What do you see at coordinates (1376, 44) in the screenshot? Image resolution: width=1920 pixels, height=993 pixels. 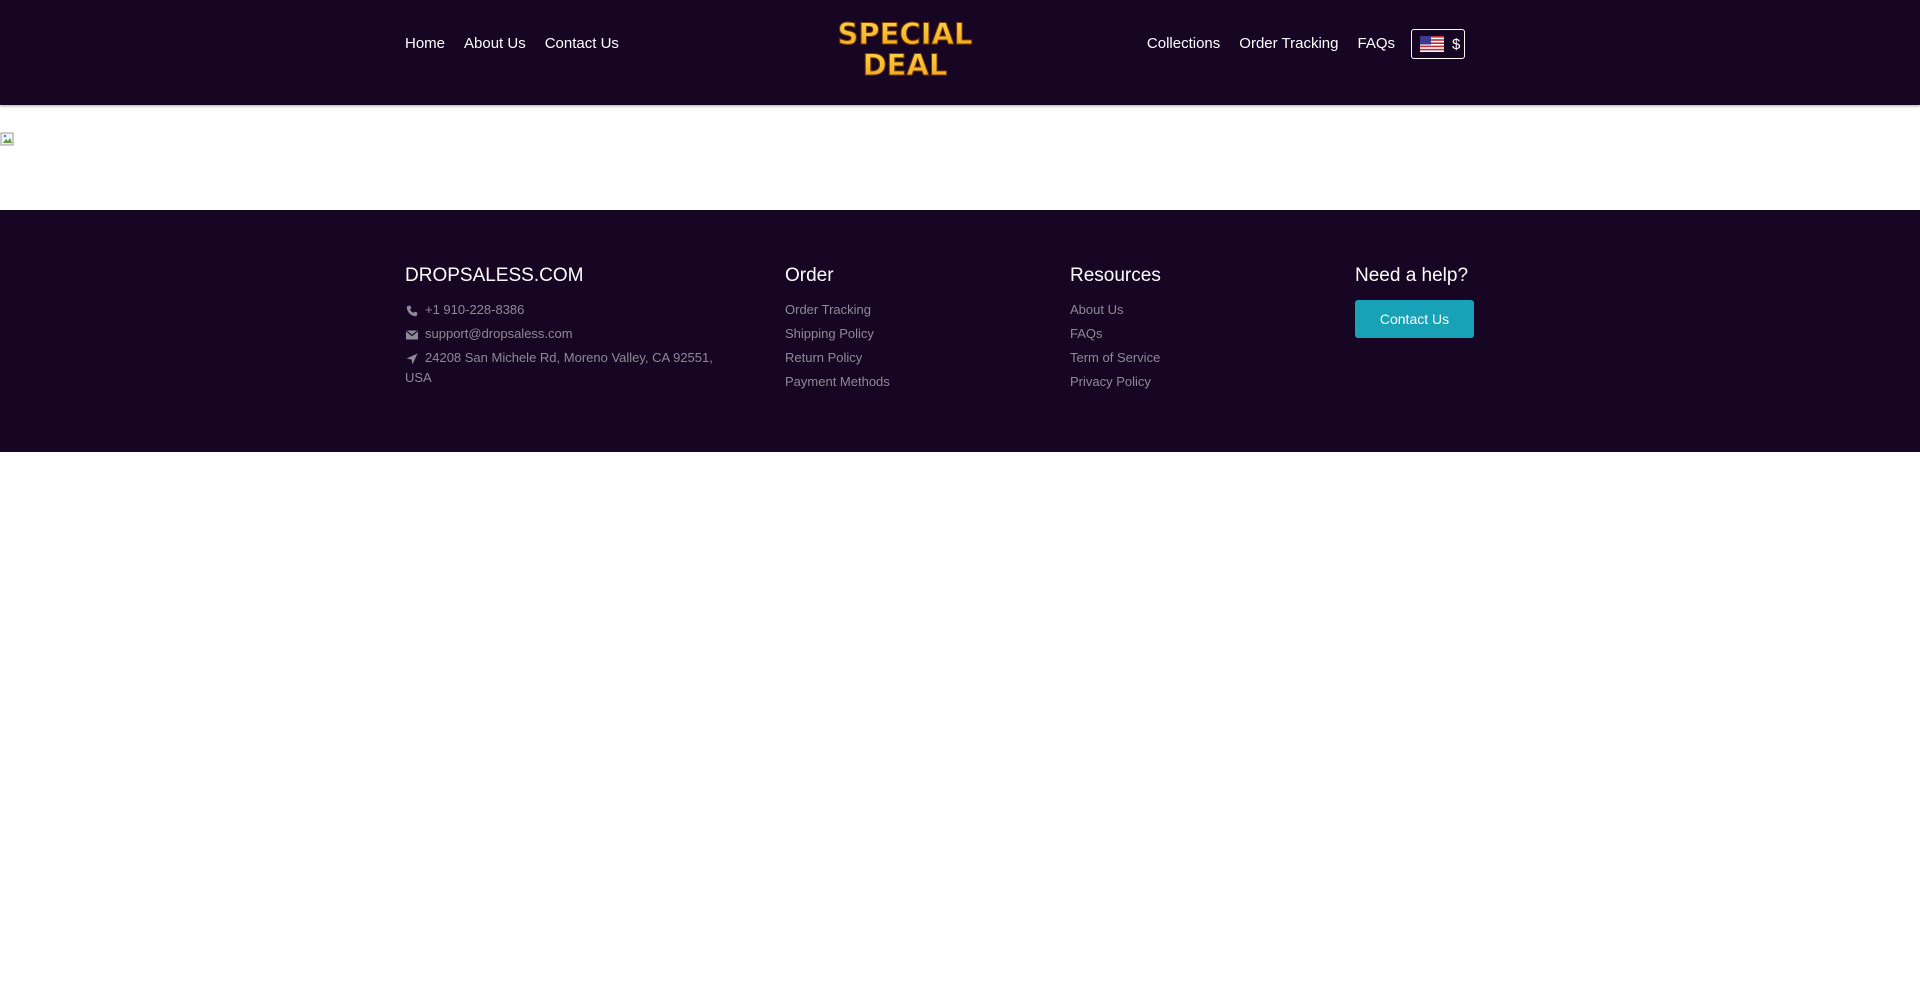 I see `nav-faqs-link: FAQs` at bounding box center [1376, 44].